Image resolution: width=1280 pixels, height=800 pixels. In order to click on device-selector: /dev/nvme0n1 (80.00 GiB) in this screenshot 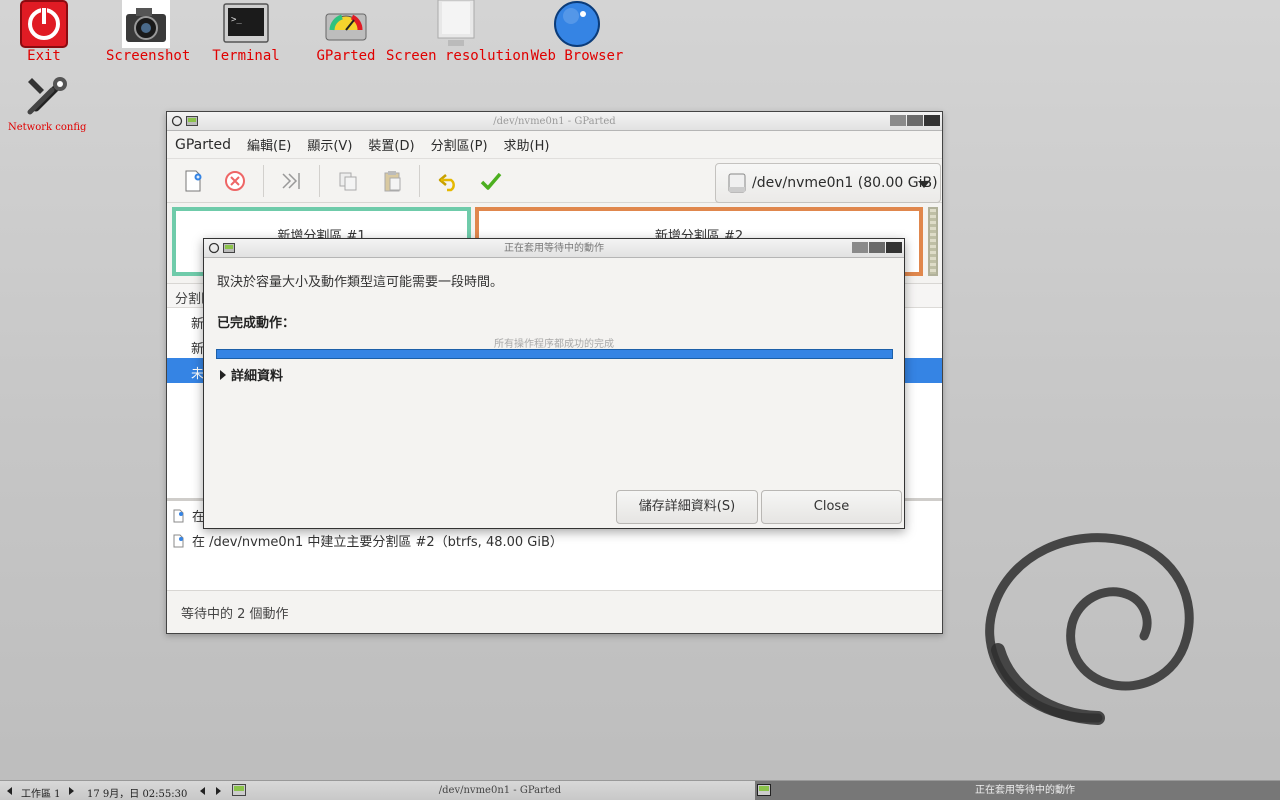, I will do `click(828, 183)`.